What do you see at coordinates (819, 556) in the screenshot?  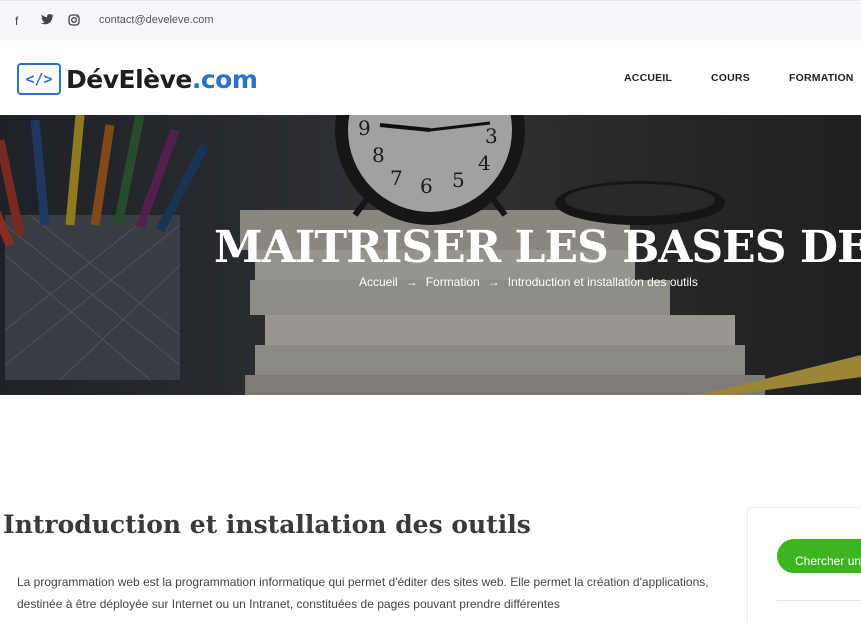 I see `search-course-button: Chercher un cours` at bounding box center [819, 556].